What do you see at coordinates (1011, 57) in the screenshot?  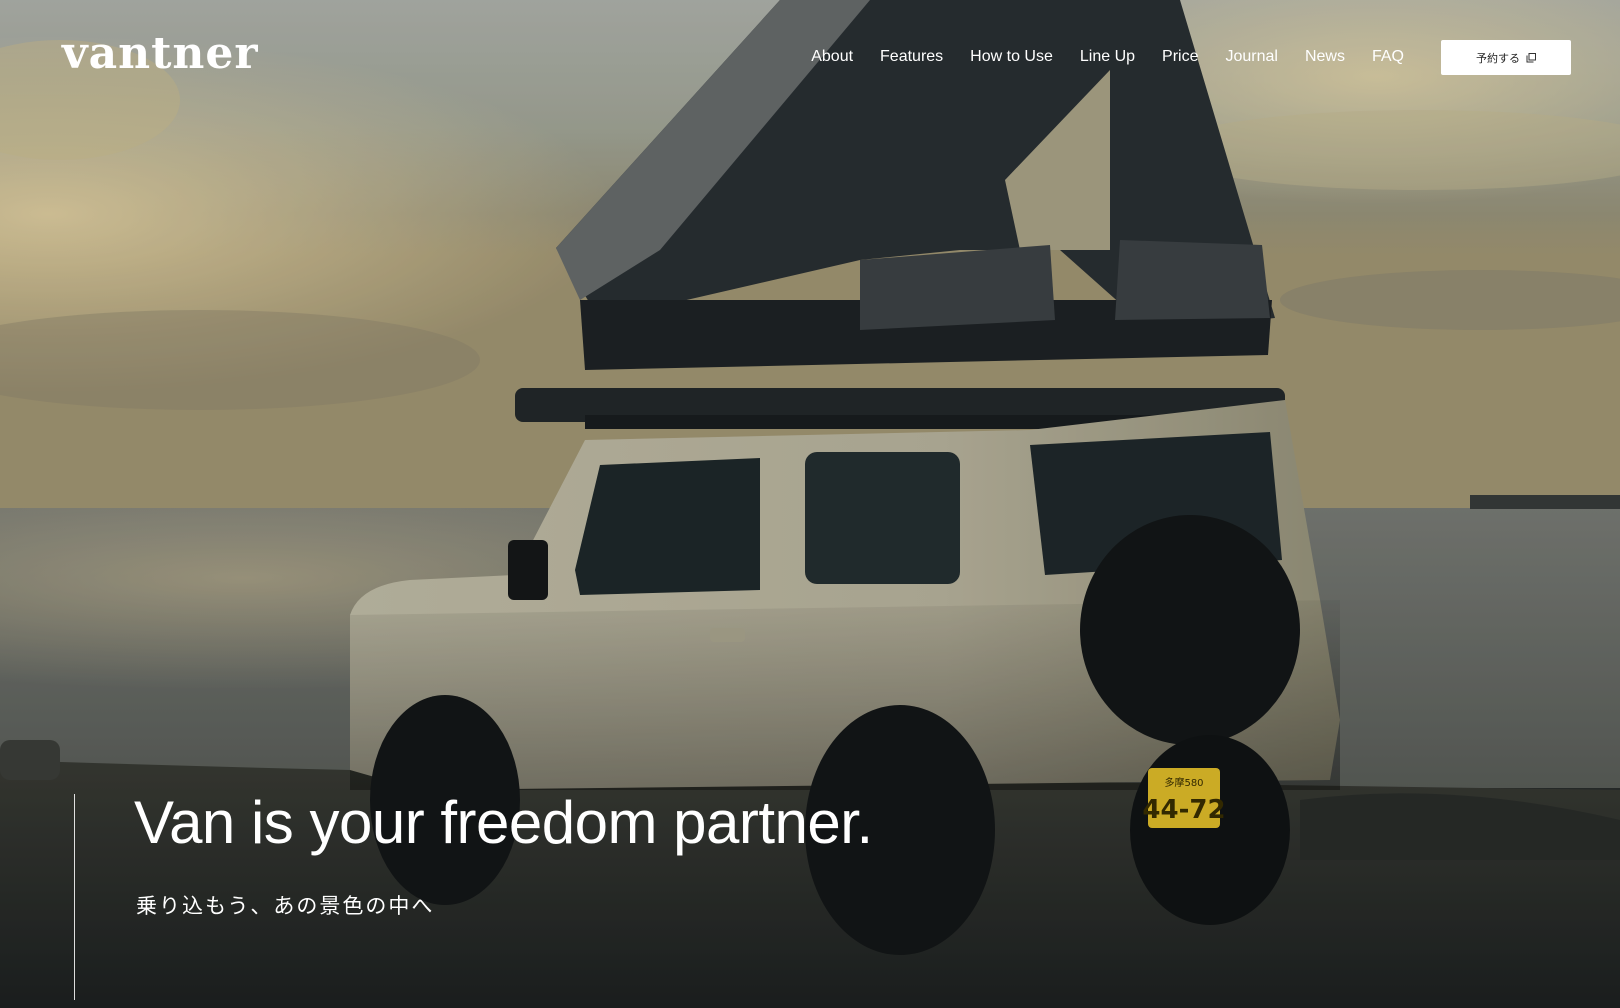 I see `nav-item-how-to-use: How to Use` at bounding box center [1011, 57].